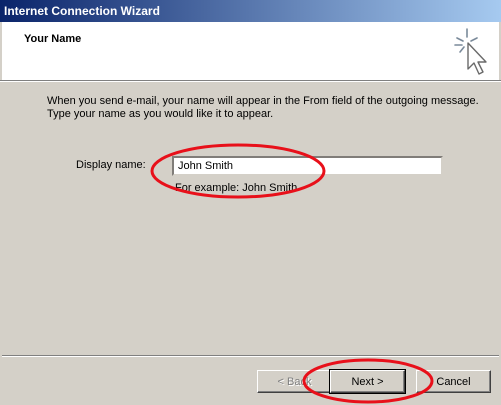 The width and height of the screenshot is (501, 405). Describe the element at coordinates (367, 381) in the screenshot. I see `next-button: Next >` at that location.